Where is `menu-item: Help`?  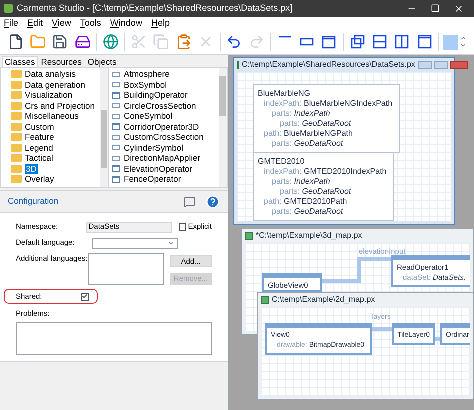
menu-item: Help is located at coordinates (160, 23).